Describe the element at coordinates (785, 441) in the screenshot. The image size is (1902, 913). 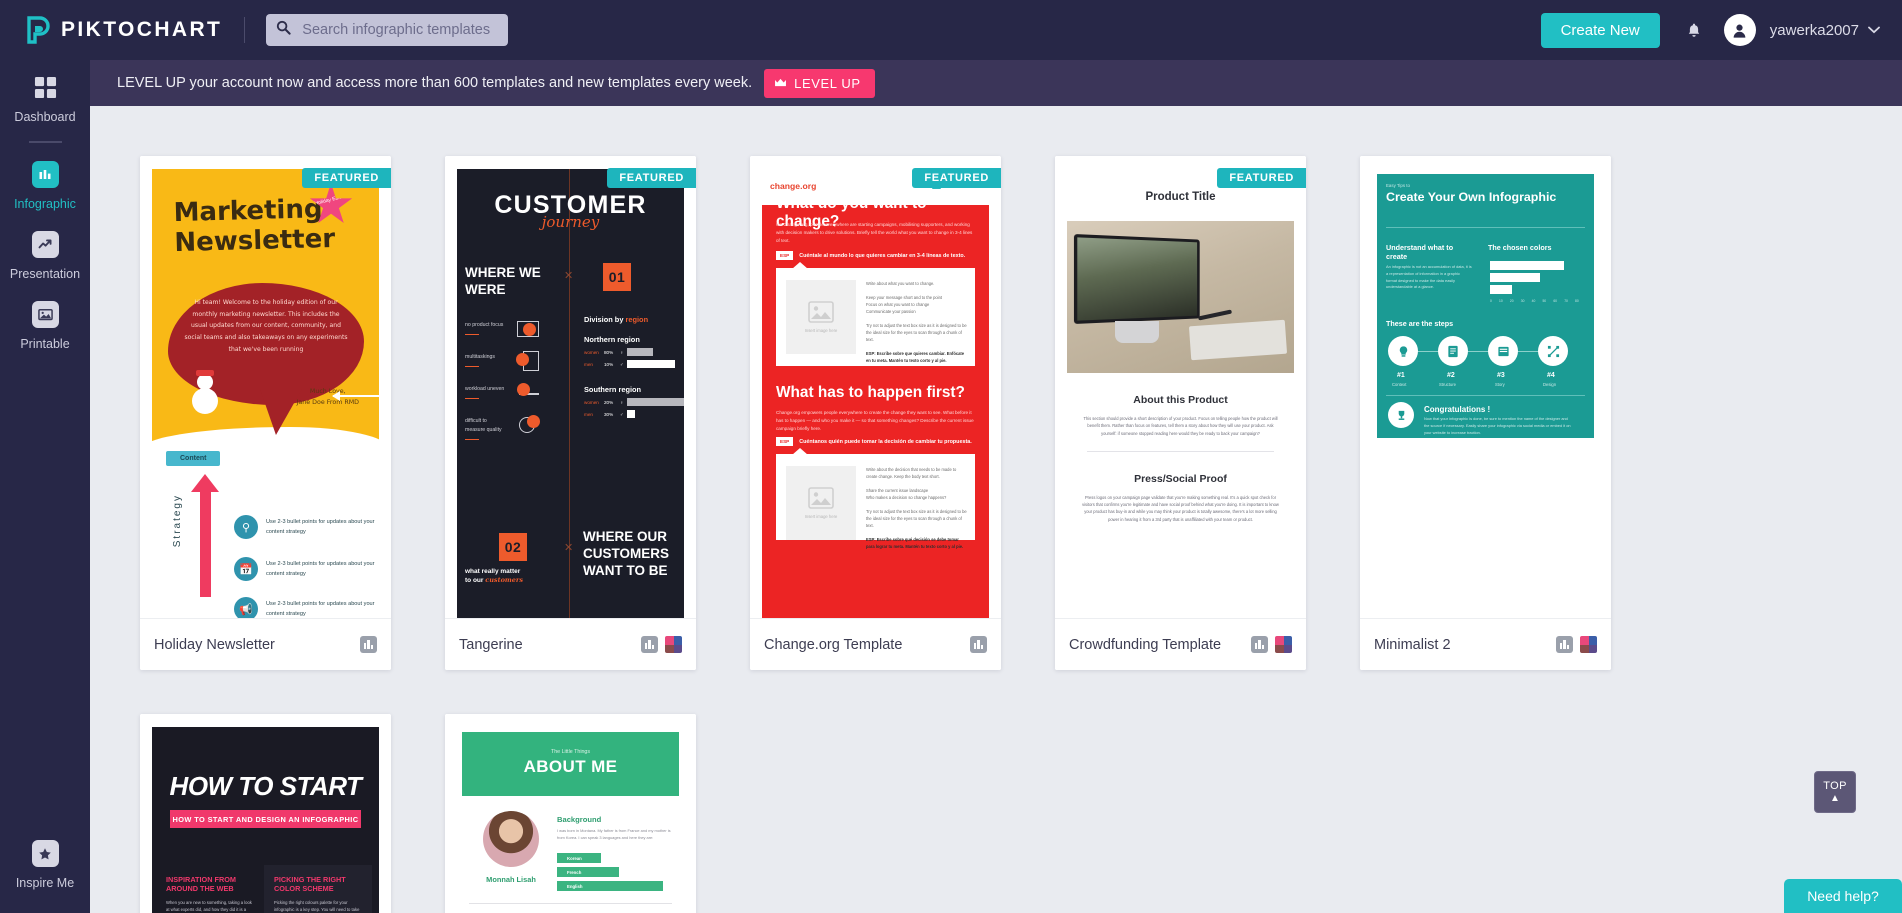
I see `art-esp-tag-2: ESP` at that location.